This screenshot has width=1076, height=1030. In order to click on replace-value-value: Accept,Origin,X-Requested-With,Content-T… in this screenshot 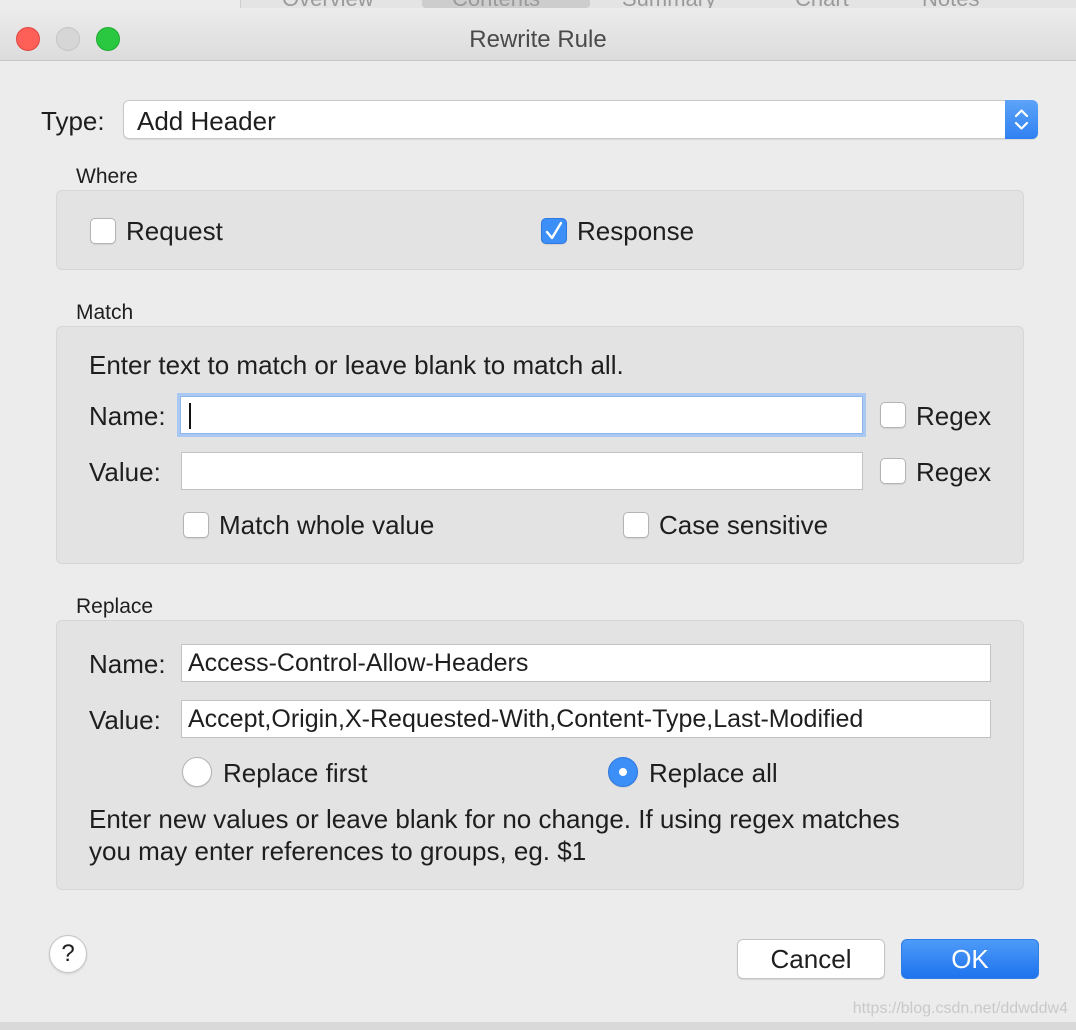, I will do `click(526, 719)`.